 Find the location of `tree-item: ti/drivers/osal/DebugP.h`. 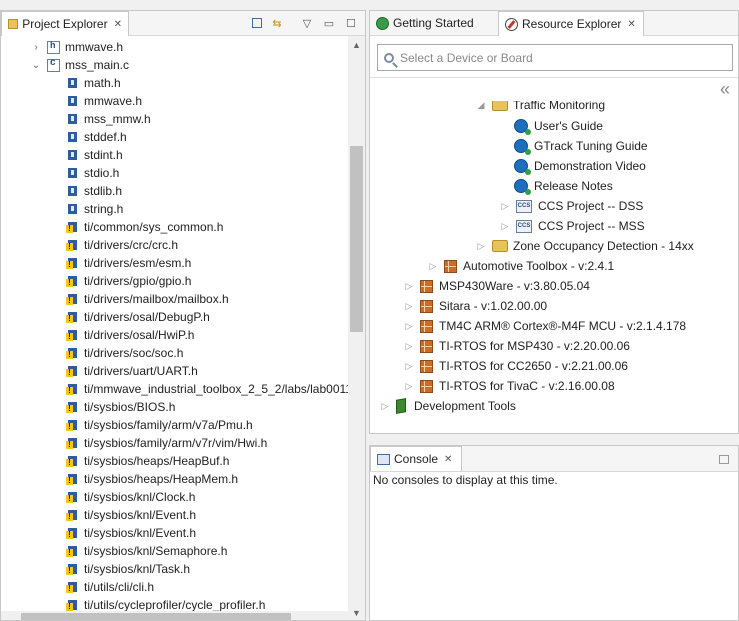

tree-item: ti/drivers/osal/DebugP.h is located at coordinates (138, 317).